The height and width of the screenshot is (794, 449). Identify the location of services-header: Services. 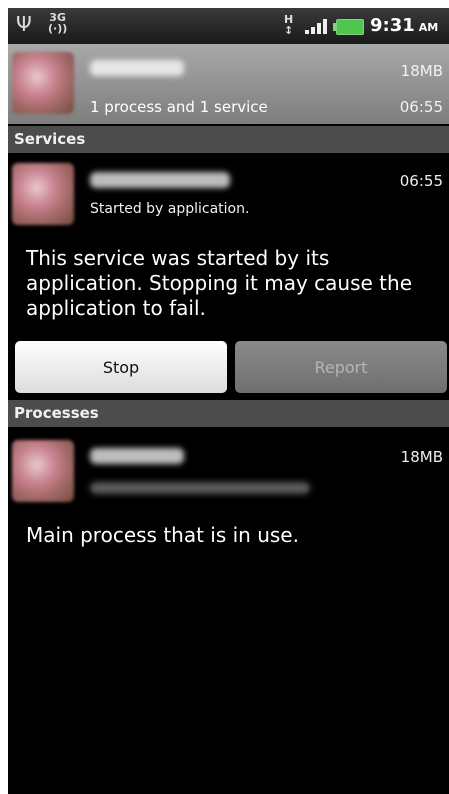
(228, 139).